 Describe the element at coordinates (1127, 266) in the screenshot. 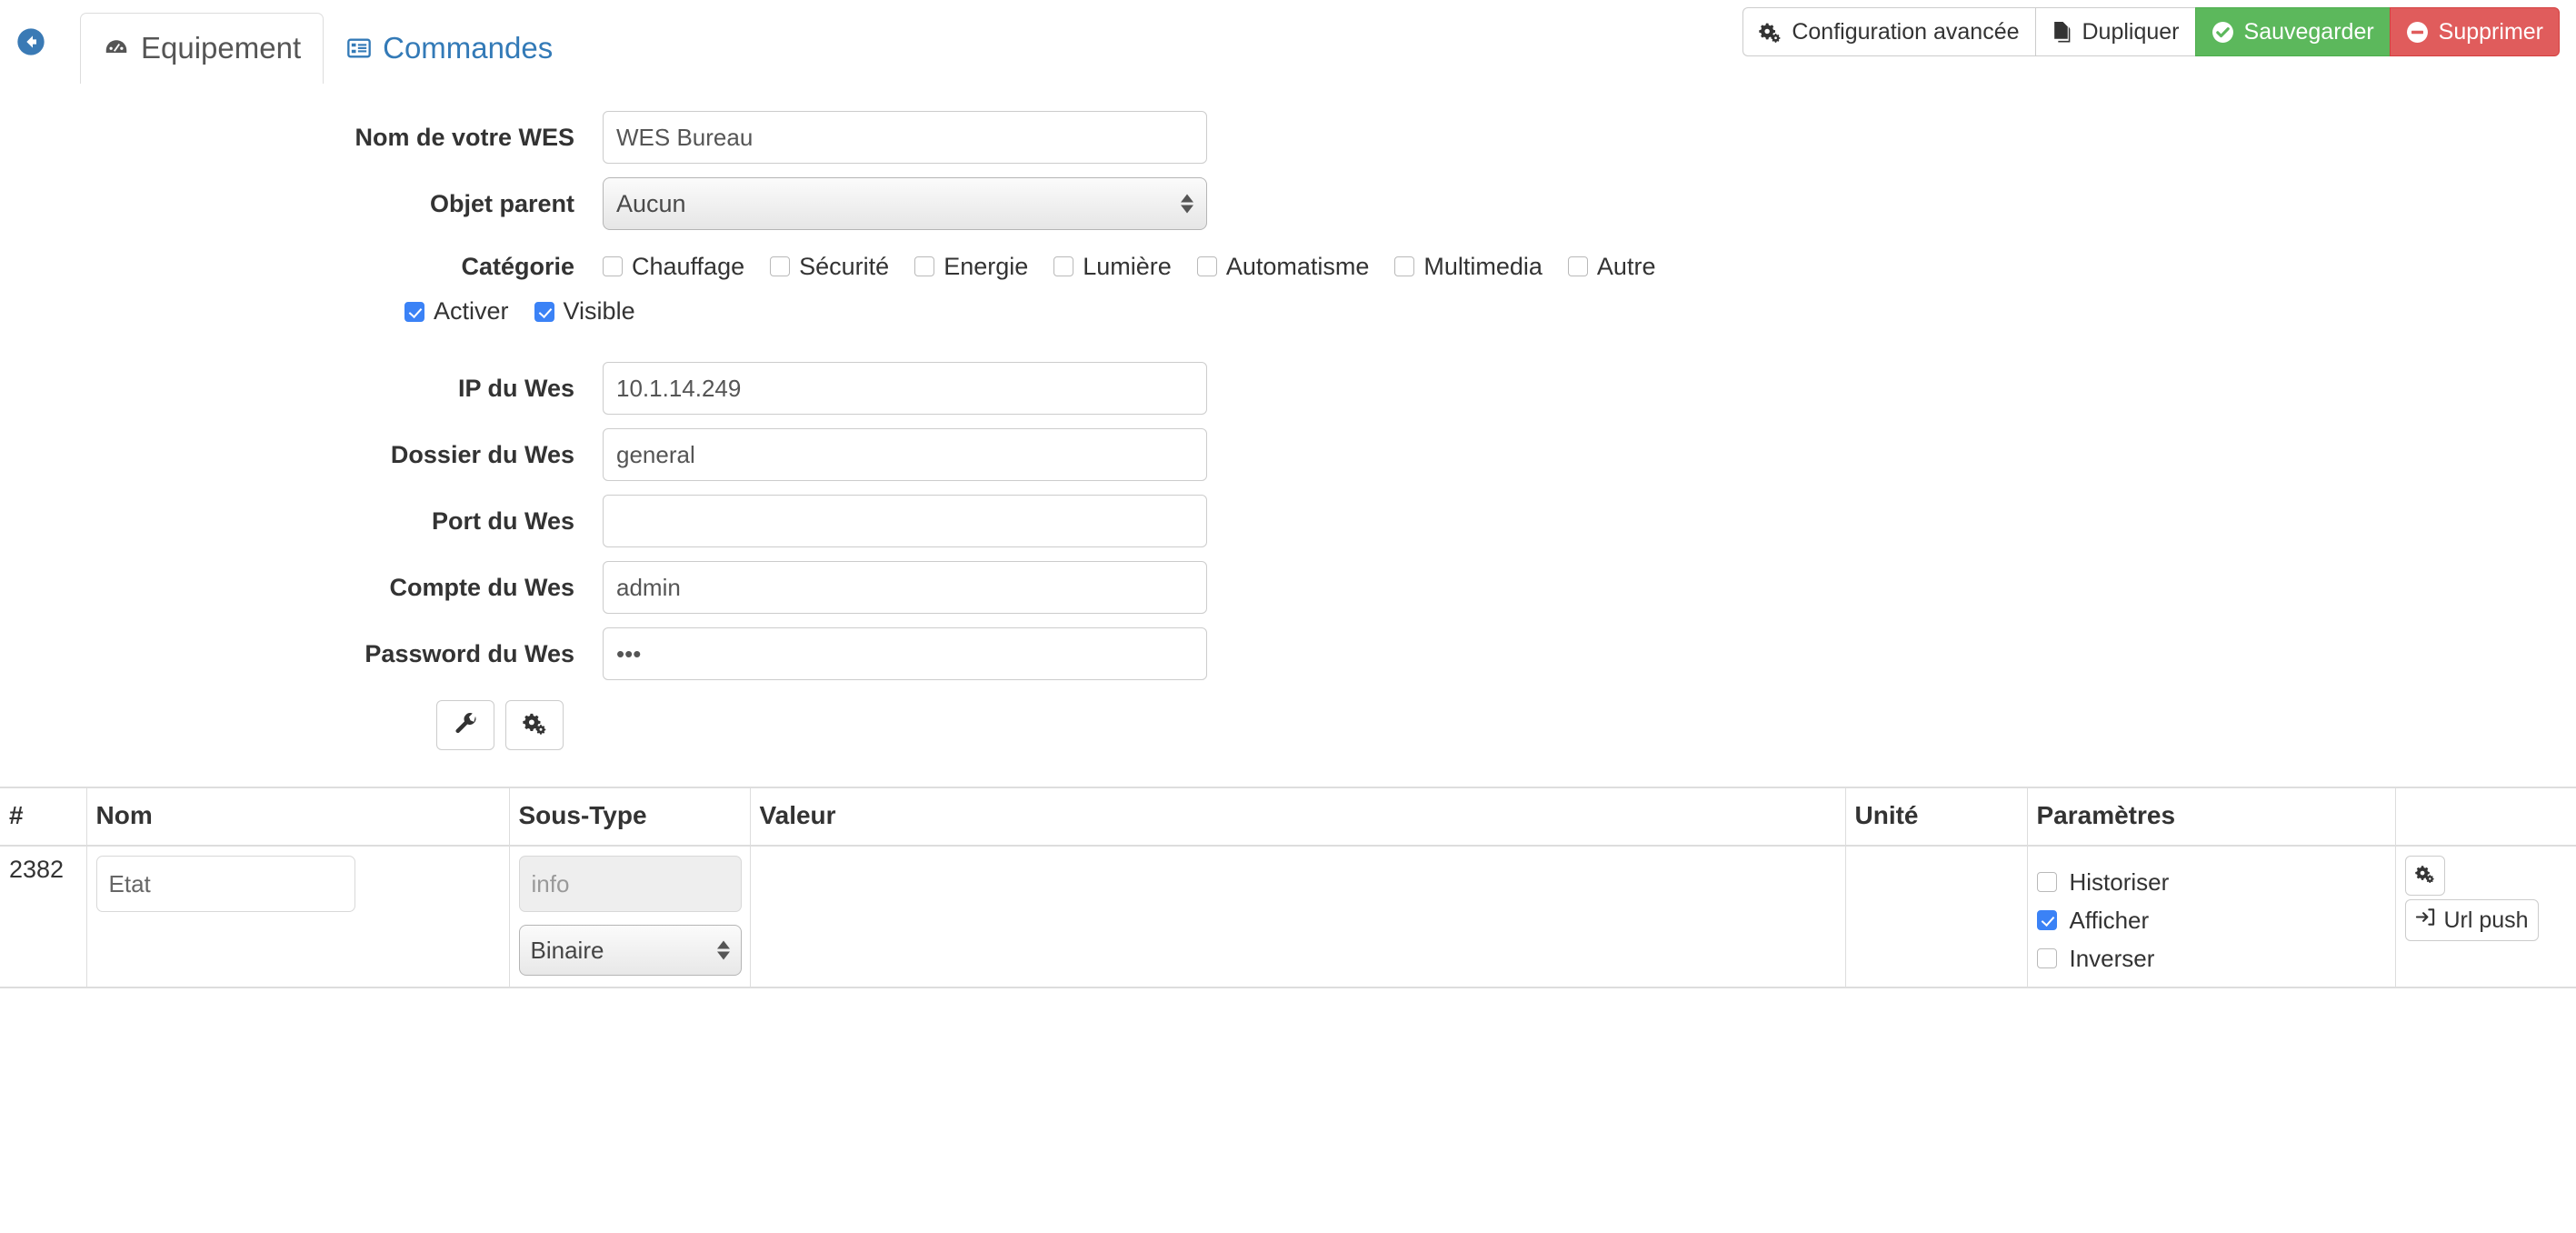

I see `category-label-text: Lumière` at that location.